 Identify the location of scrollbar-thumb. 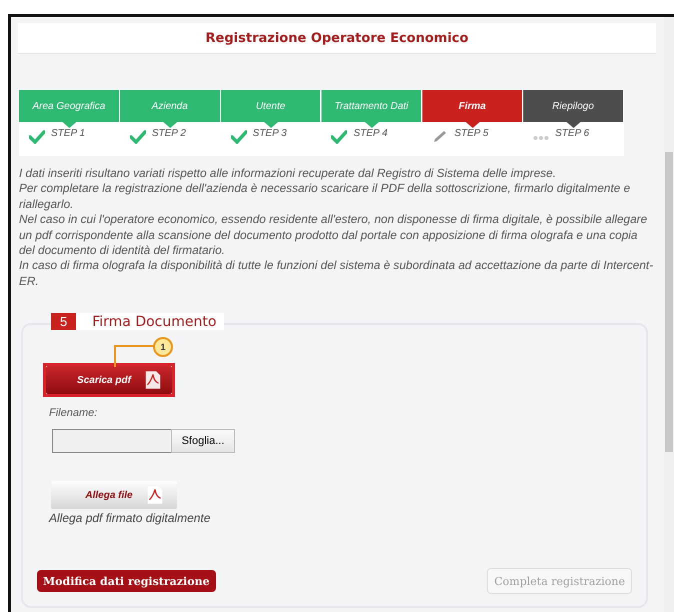
(669, 302).